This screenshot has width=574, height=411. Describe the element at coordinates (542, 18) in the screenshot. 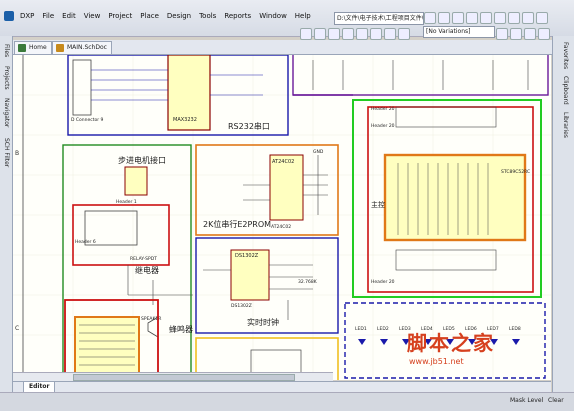

I see `help-icon` at that location.